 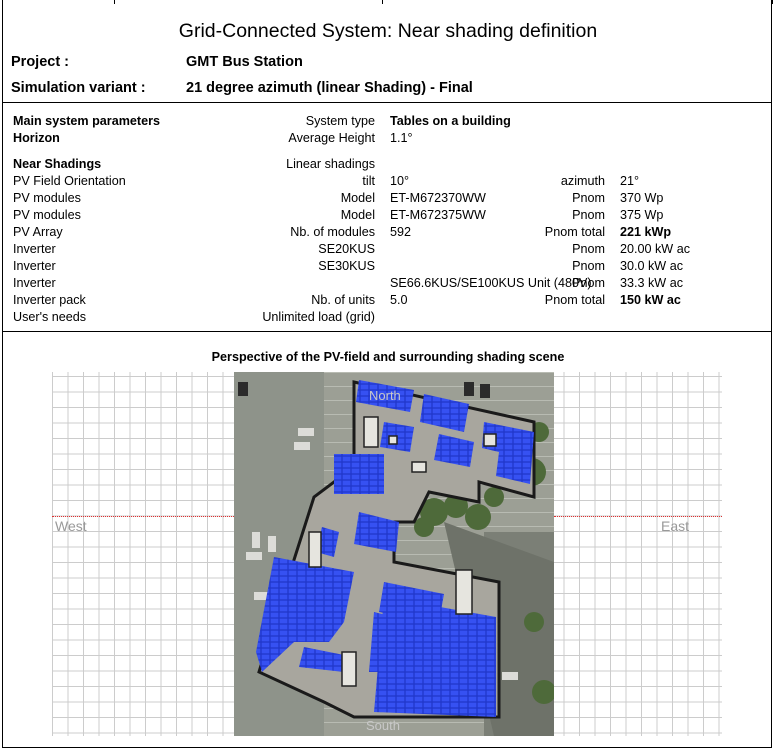 I want to click on param-row-mid-label: Unlimited load (grid), so click(x=318, y=317).